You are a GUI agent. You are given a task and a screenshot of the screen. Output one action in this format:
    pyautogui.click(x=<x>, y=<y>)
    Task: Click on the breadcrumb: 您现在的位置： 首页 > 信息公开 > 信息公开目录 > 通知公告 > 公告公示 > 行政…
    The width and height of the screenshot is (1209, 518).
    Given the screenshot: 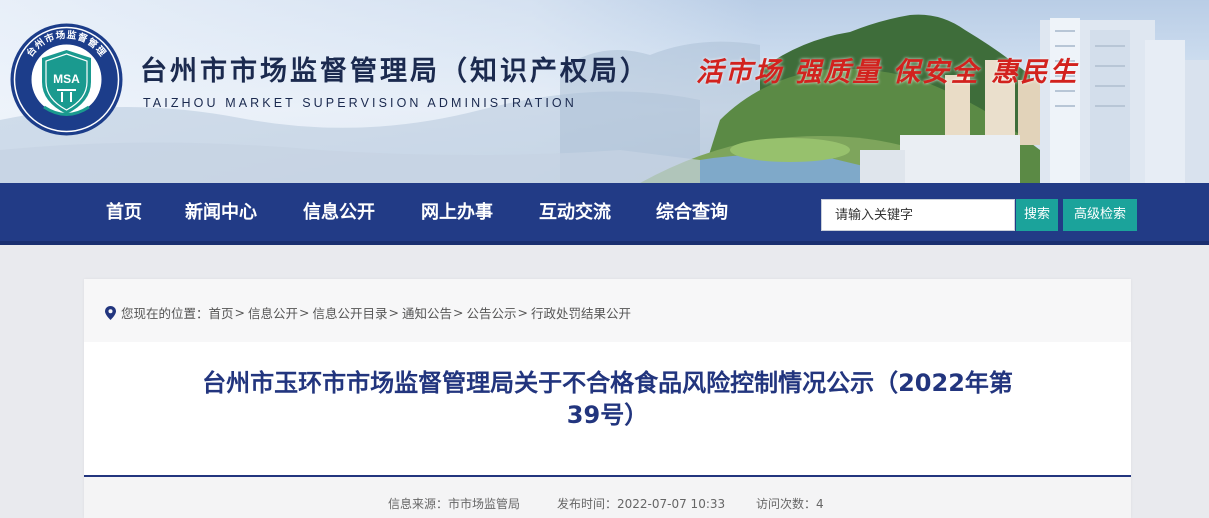 What is the action you would take?
    pyautogui.click(x=368, y=312)
    